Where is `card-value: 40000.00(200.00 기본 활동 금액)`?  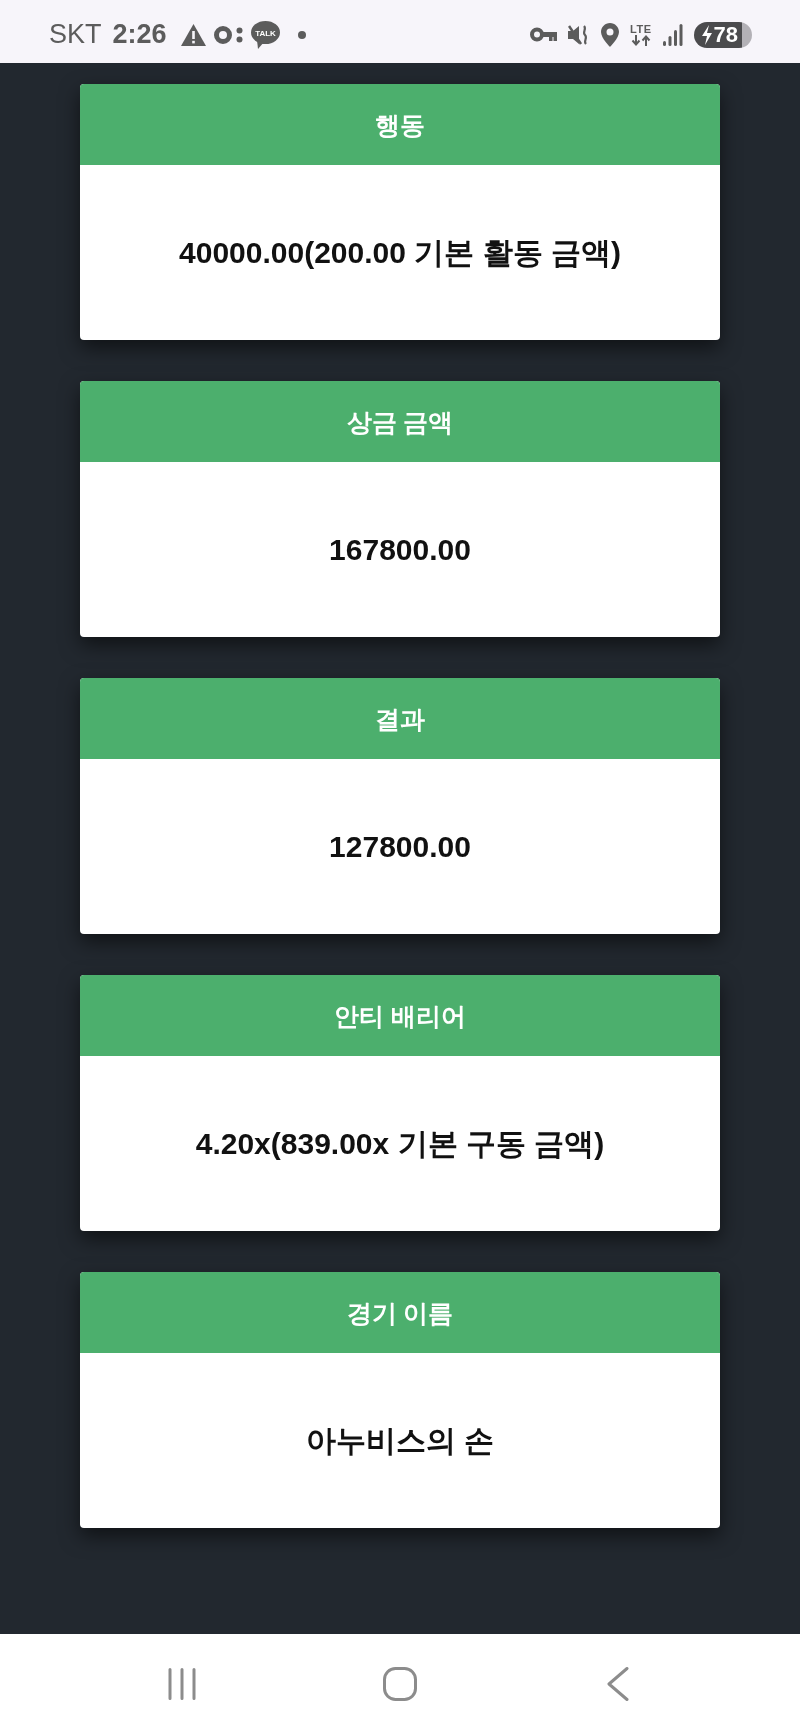
card-value: 40000.00(200.00 기본 활동 금액) is located at coordinates (400, 252).